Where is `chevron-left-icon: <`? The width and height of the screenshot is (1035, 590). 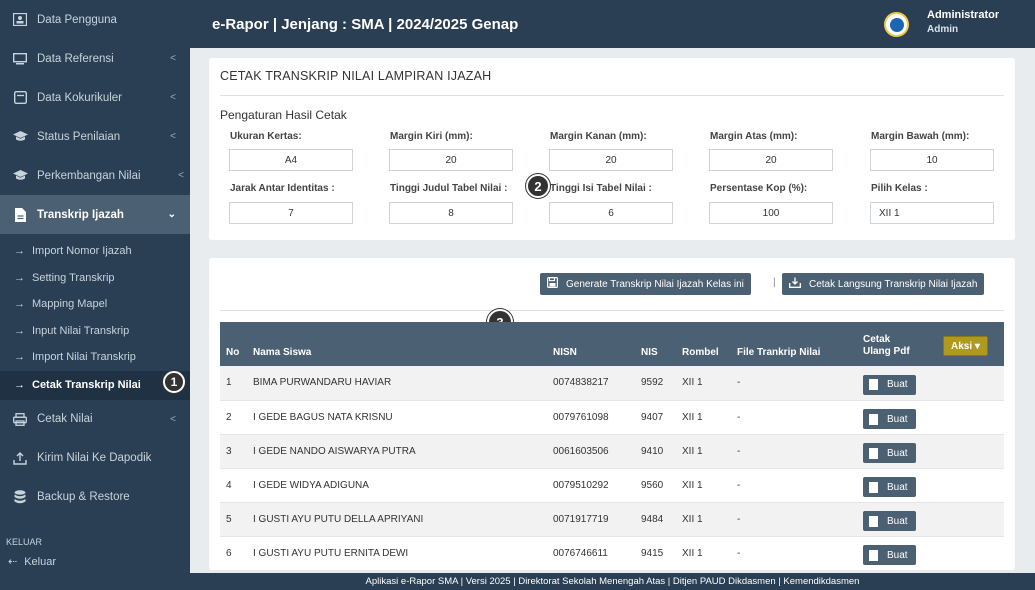
chevron-left-icon: < is located at coordinates (181, 175).